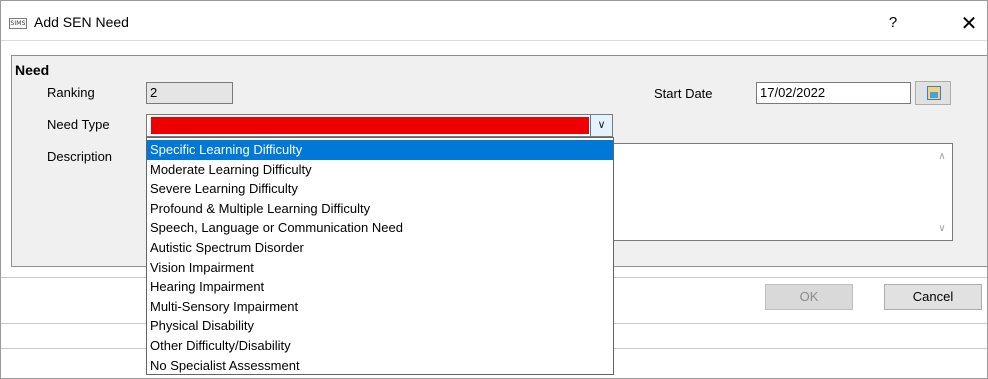 The width and height of the screenshot is (988, 379). I want to click on calendar-button, so click(933, 93).